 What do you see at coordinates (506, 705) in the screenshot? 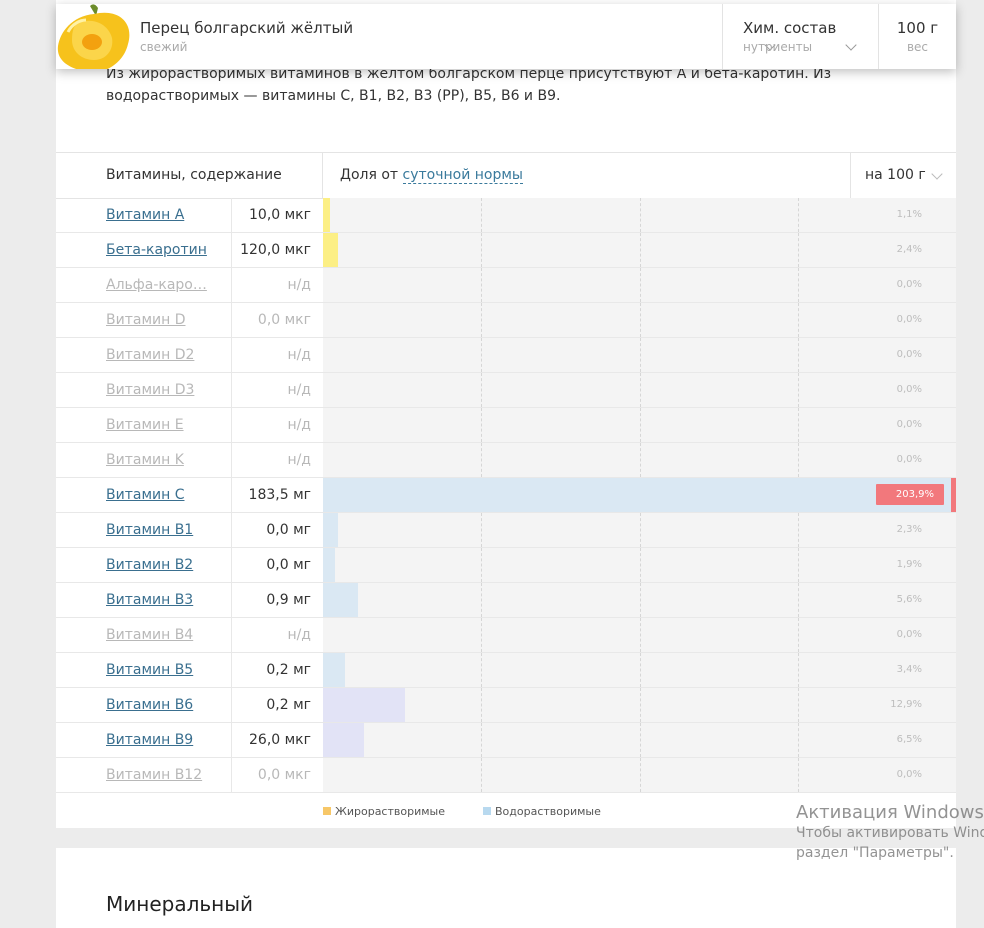
I see `table-row: Витамин B6 0,2 мг 12,9%` at bounding box center [506, 705].